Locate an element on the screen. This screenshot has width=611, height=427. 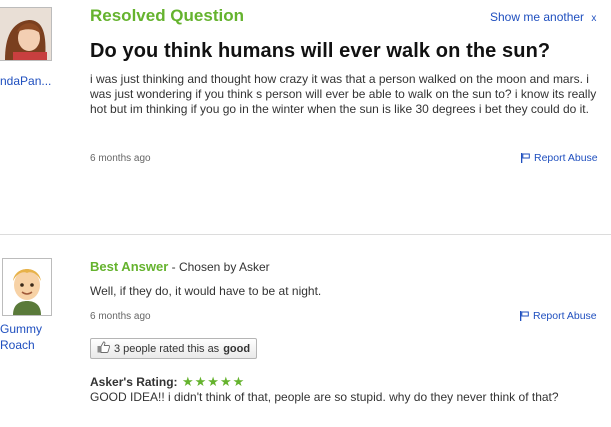
asker-avatar-image is located at coordinates (25, 34).